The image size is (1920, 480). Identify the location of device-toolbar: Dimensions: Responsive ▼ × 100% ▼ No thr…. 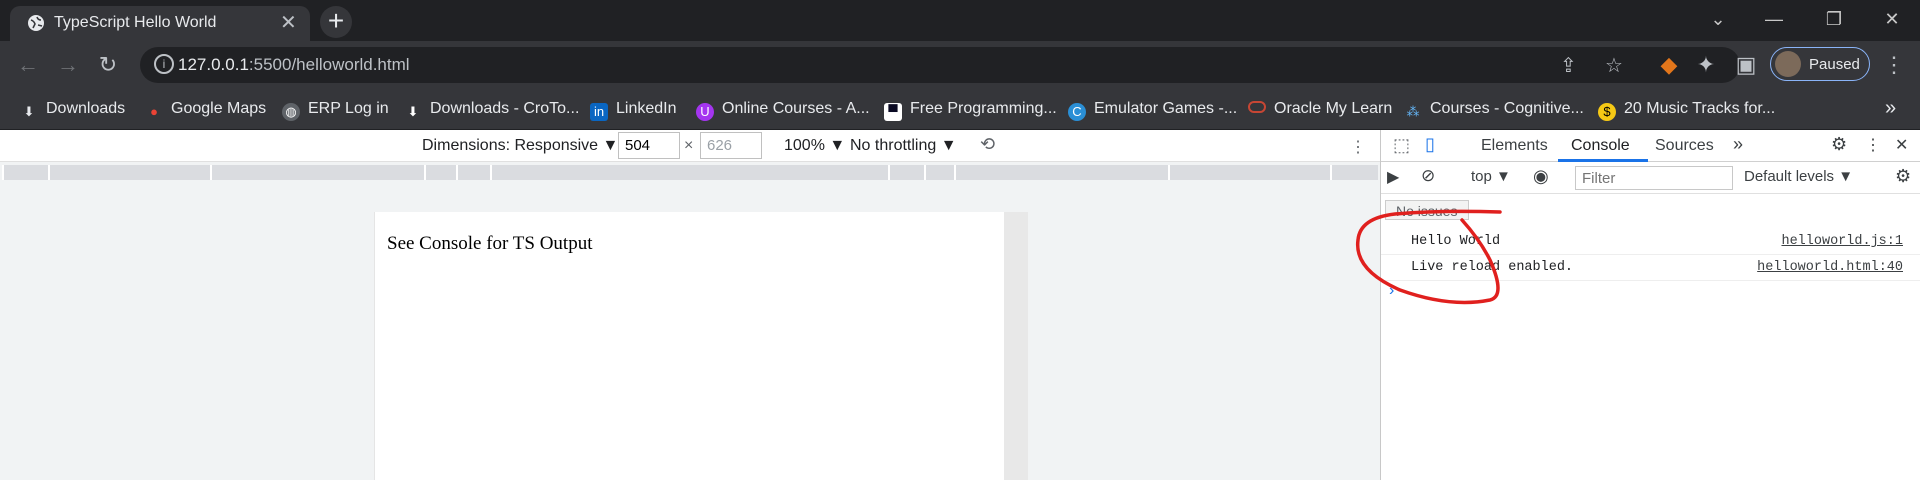
(690, 146).